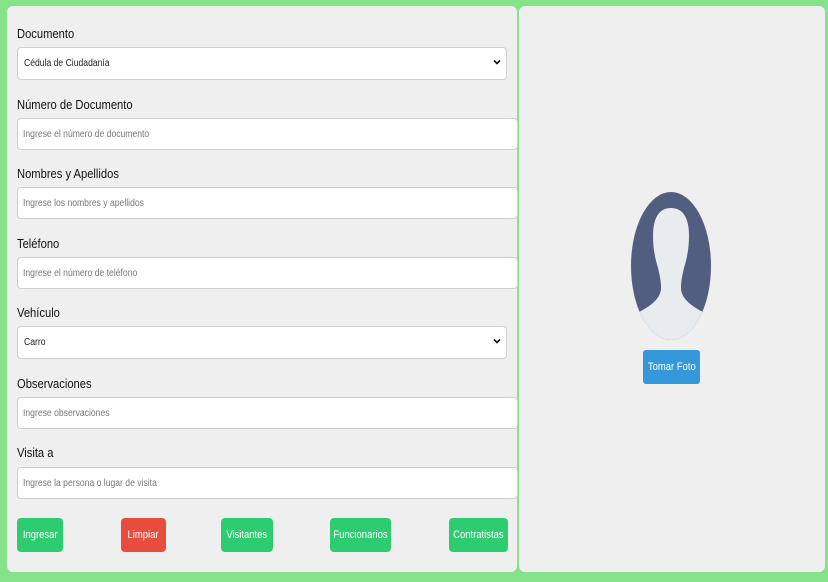 This screenshot has height=582, width=828. I want to click on contratistas-button-label: Contratistas, so click(478, 535).